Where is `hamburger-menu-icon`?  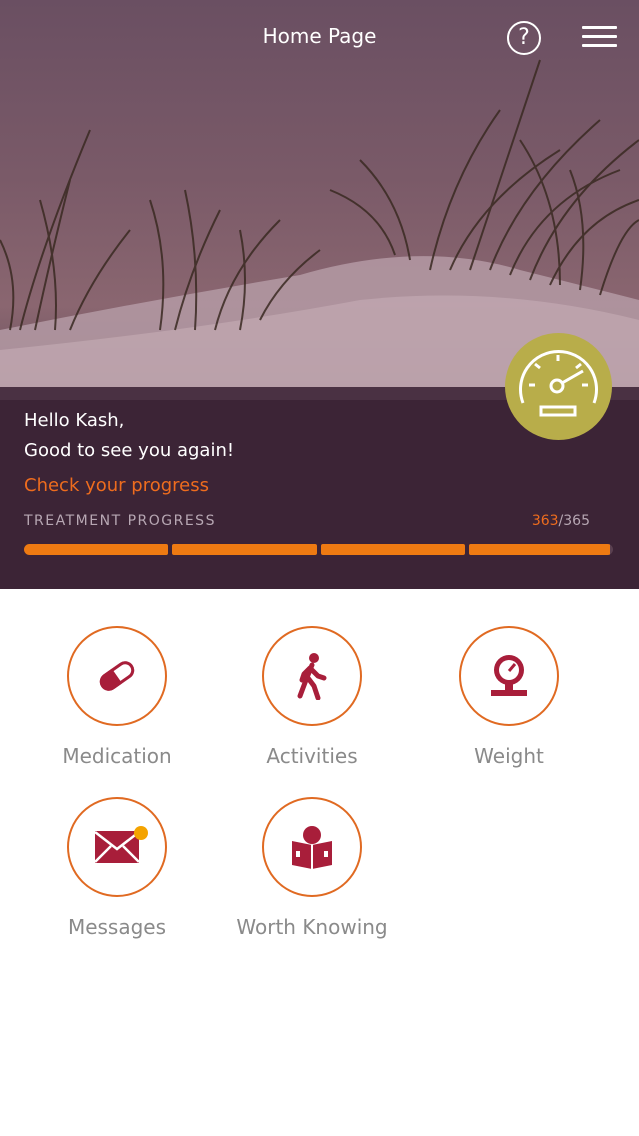 hamburger-menu-icon is located at coordinates (599, 37).